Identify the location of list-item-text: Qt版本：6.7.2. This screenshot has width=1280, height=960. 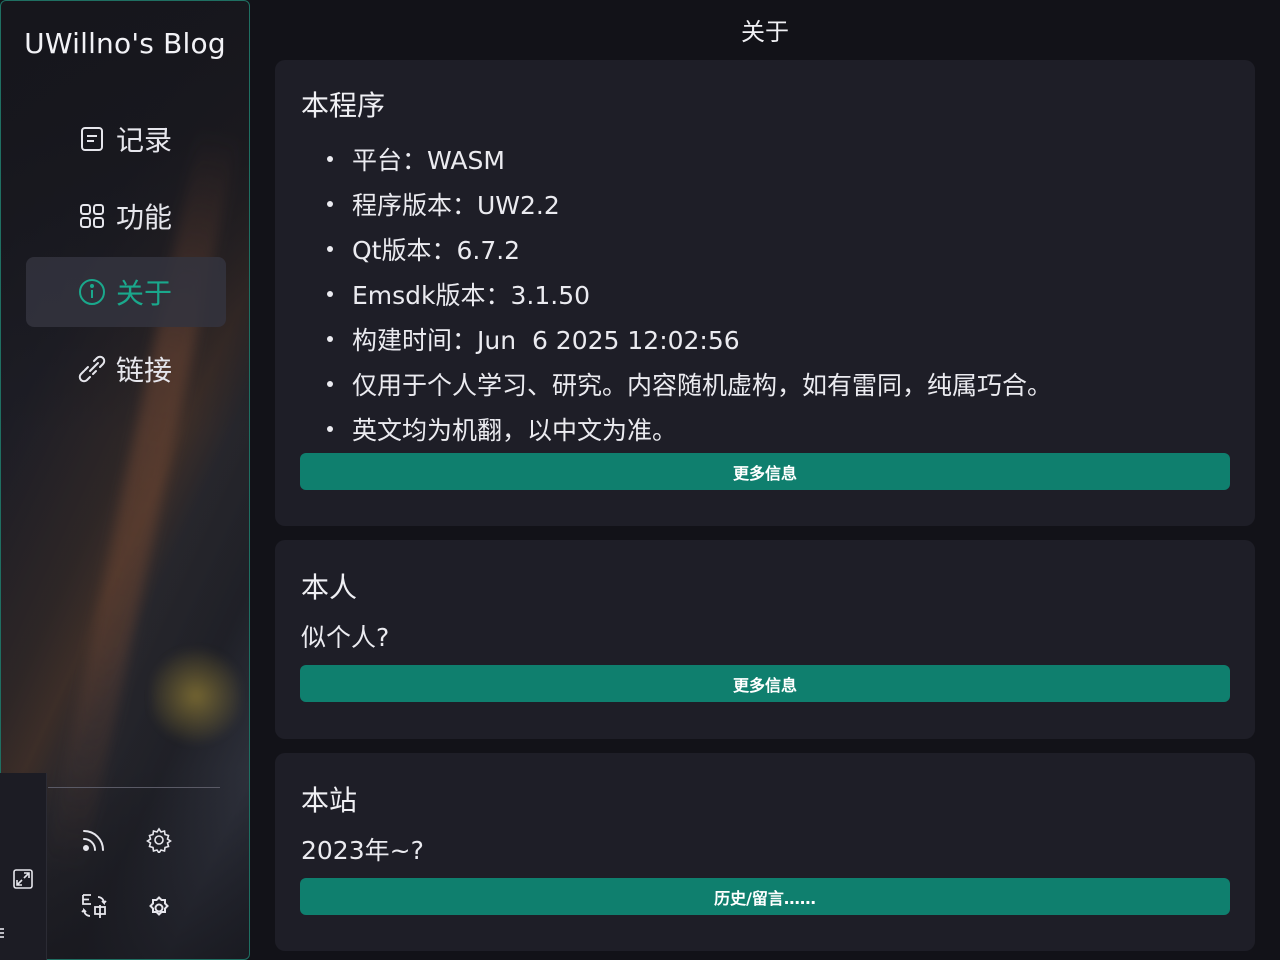
(436, 250).